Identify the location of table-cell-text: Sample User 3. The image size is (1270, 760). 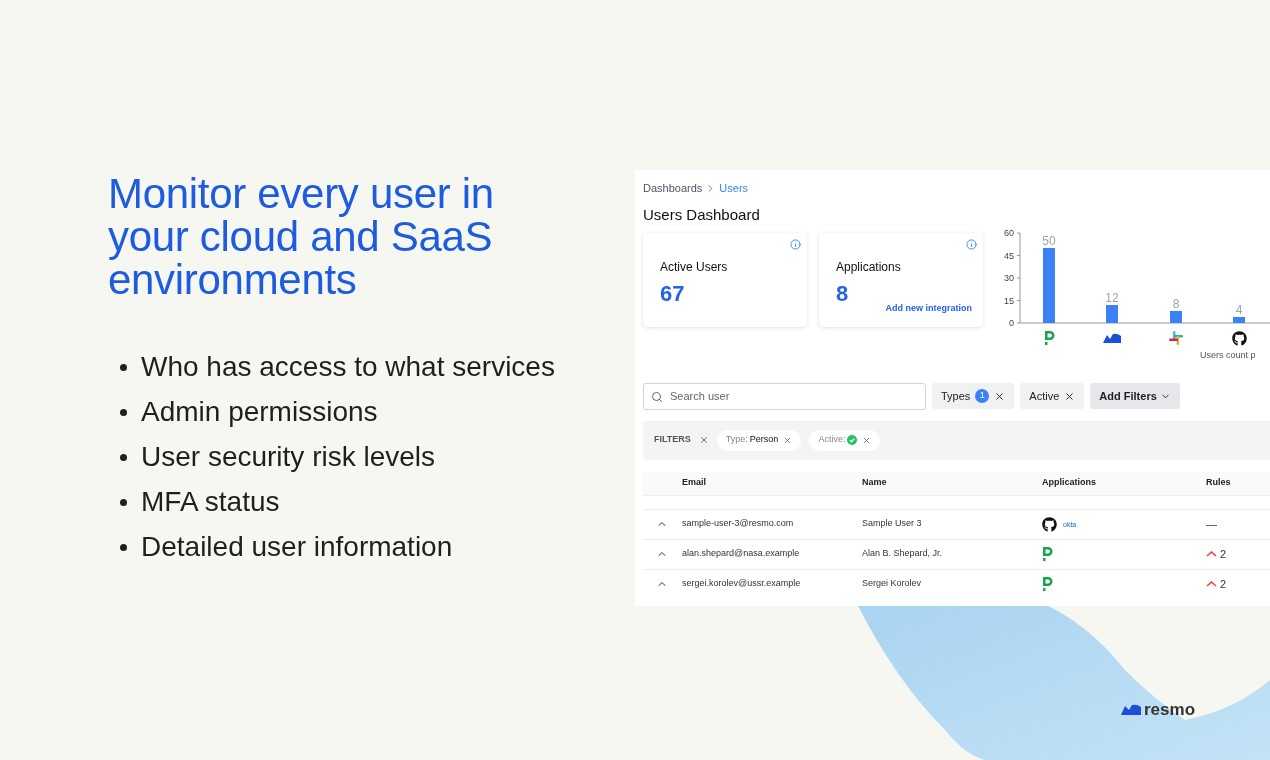
(892, 524).